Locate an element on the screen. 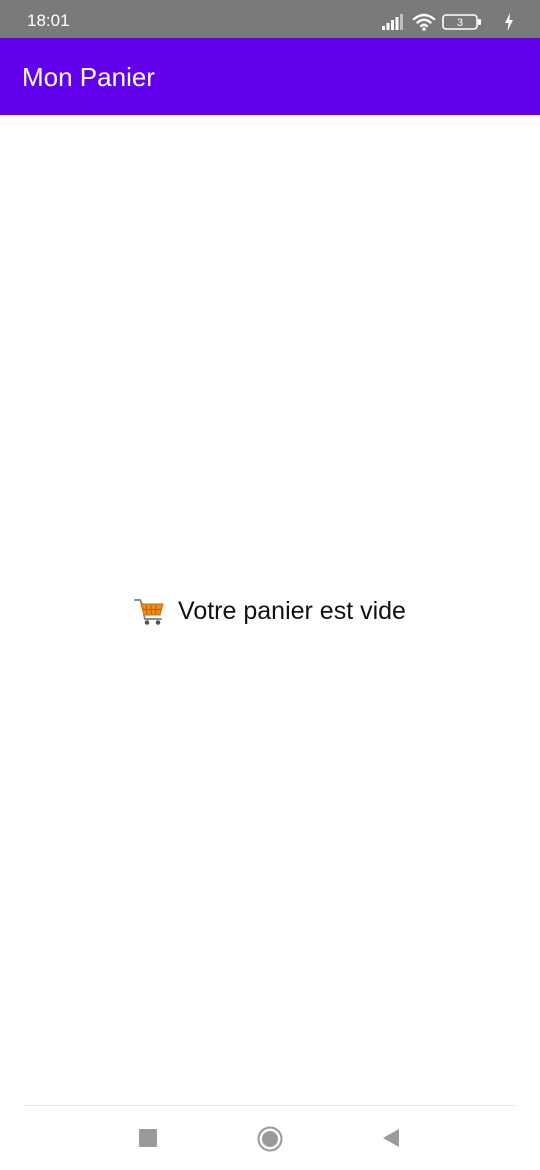 The width and height of the screenshot is (540, 1170). back-triangle-icon is located at coordinates (391, 1138).